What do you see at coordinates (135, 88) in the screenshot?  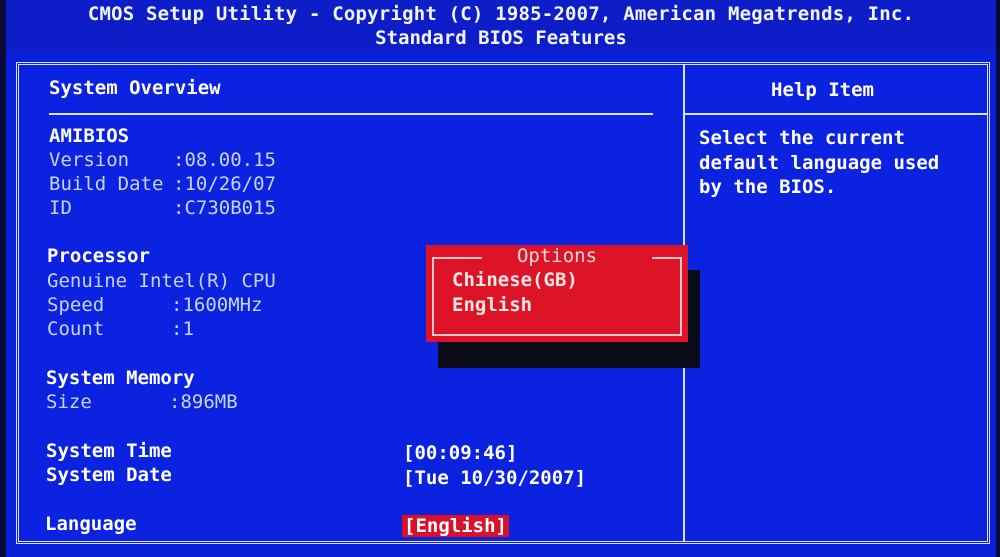 I see `overview-heading: System Overview` at bounding box center [135, 88].